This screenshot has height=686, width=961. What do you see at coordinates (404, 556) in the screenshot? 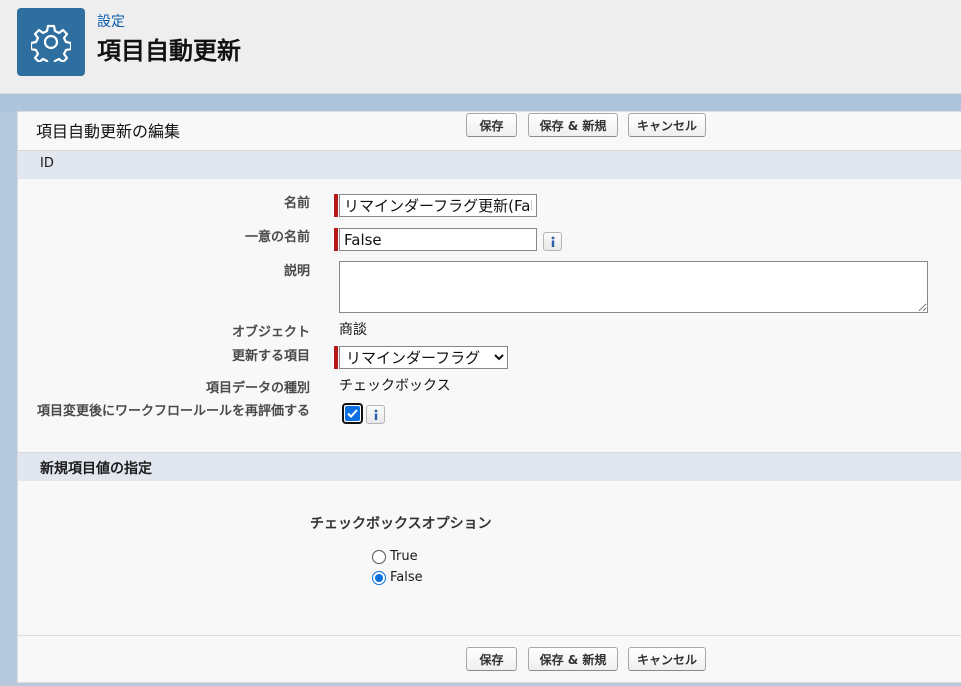
I see `radio-label: True` at bounding box center [404, 556].